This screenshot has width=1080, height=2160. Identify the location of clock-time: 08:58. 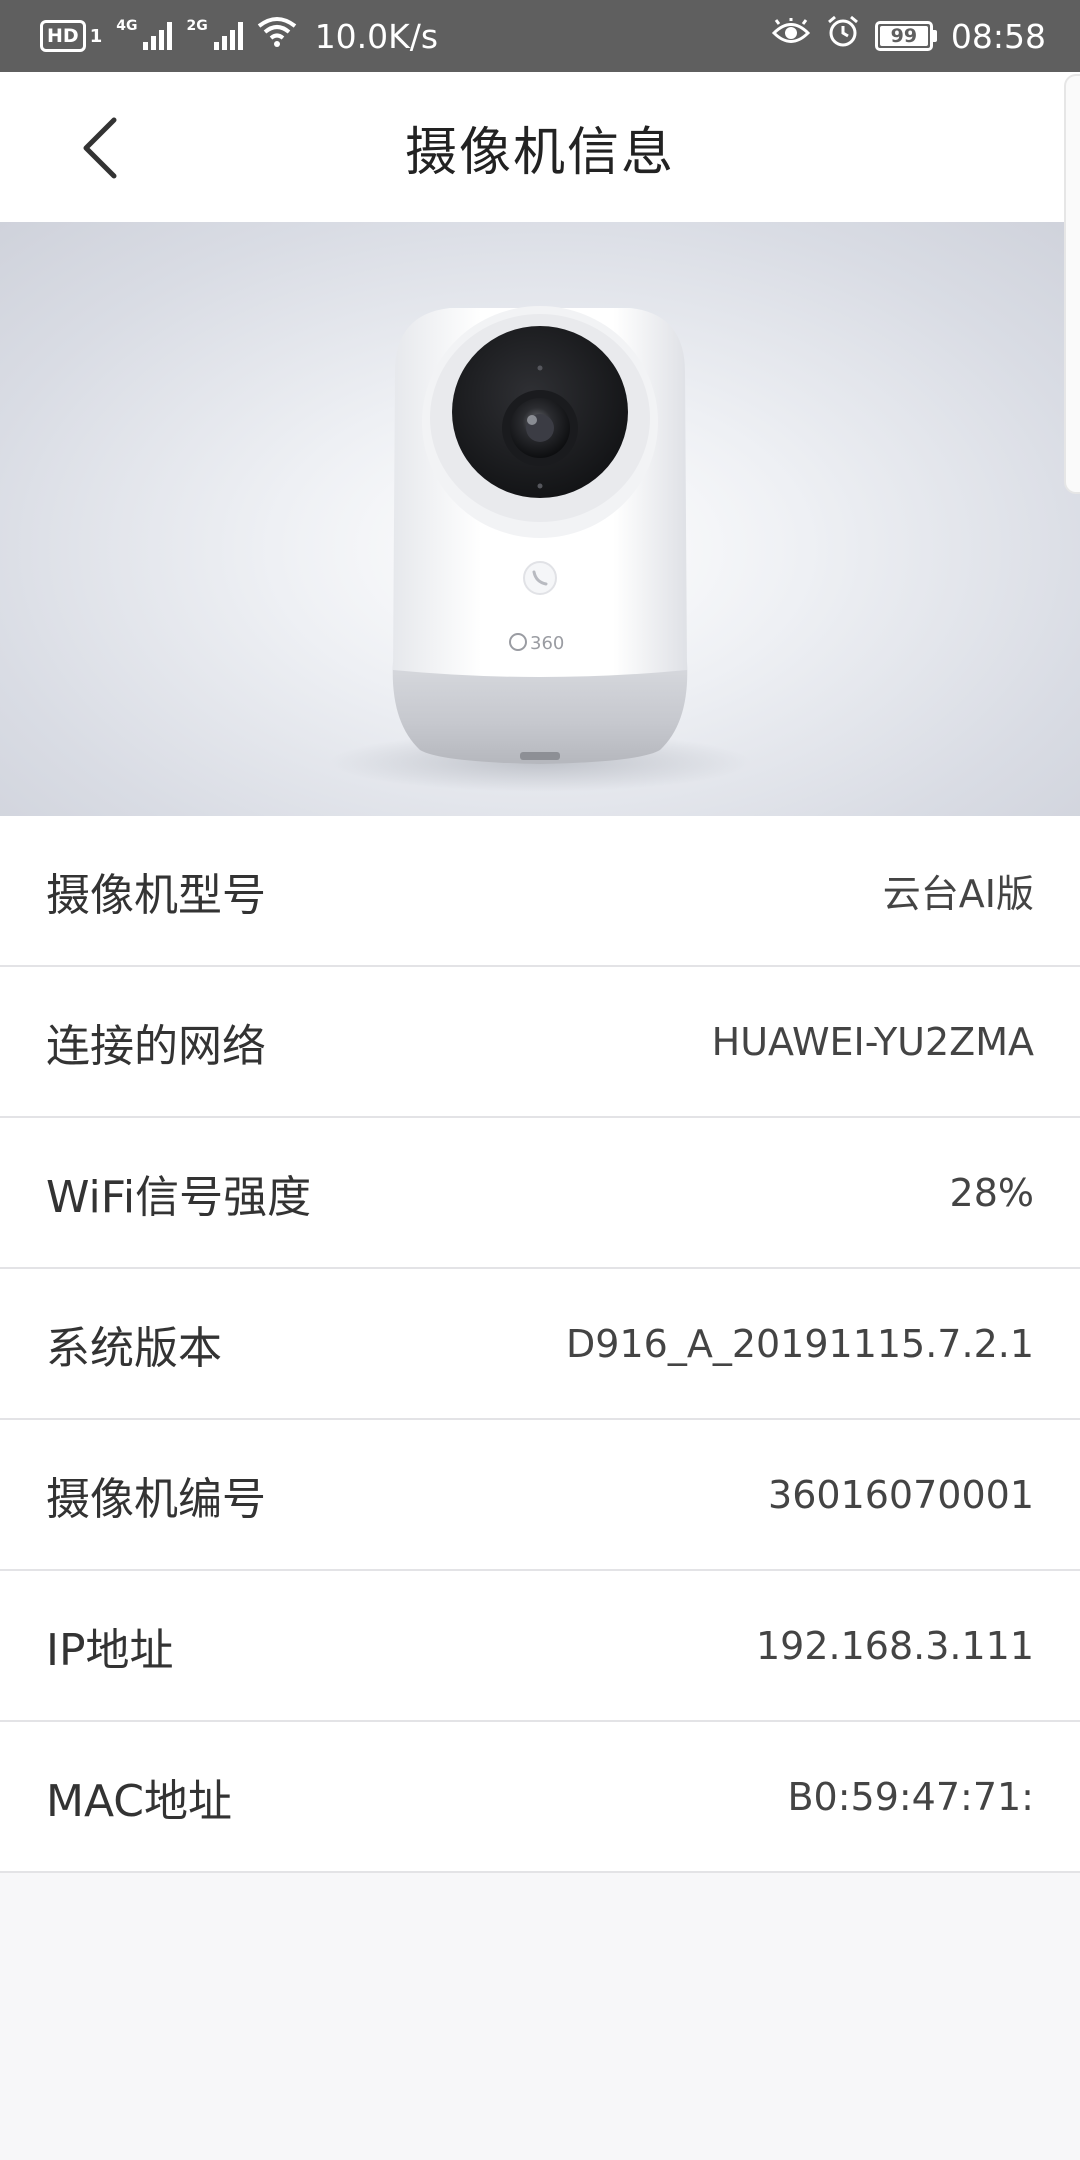
(998, 36).